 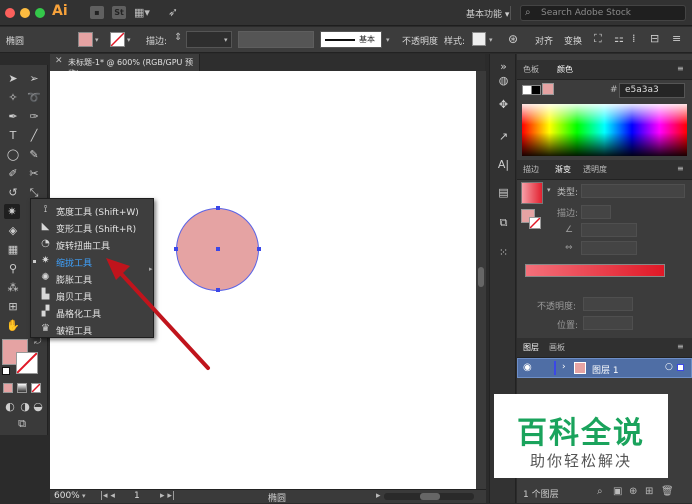 I want to click on expand-layer-icon: ›, so click(x=564, y=367).